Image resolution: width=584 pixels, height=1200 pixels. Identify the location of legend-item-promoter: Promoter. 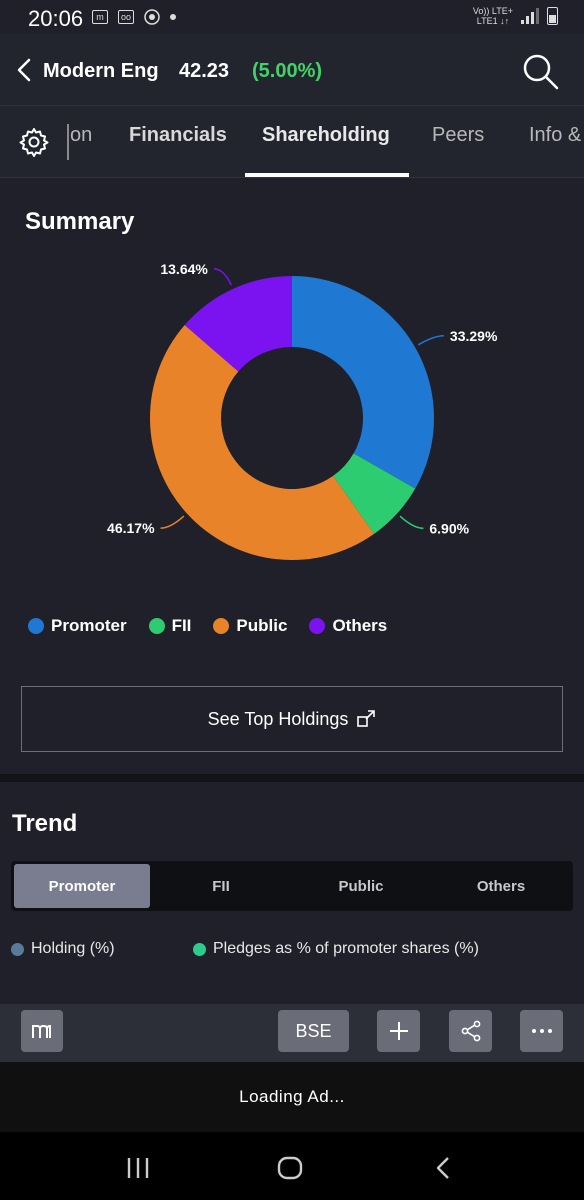
(77, 626).